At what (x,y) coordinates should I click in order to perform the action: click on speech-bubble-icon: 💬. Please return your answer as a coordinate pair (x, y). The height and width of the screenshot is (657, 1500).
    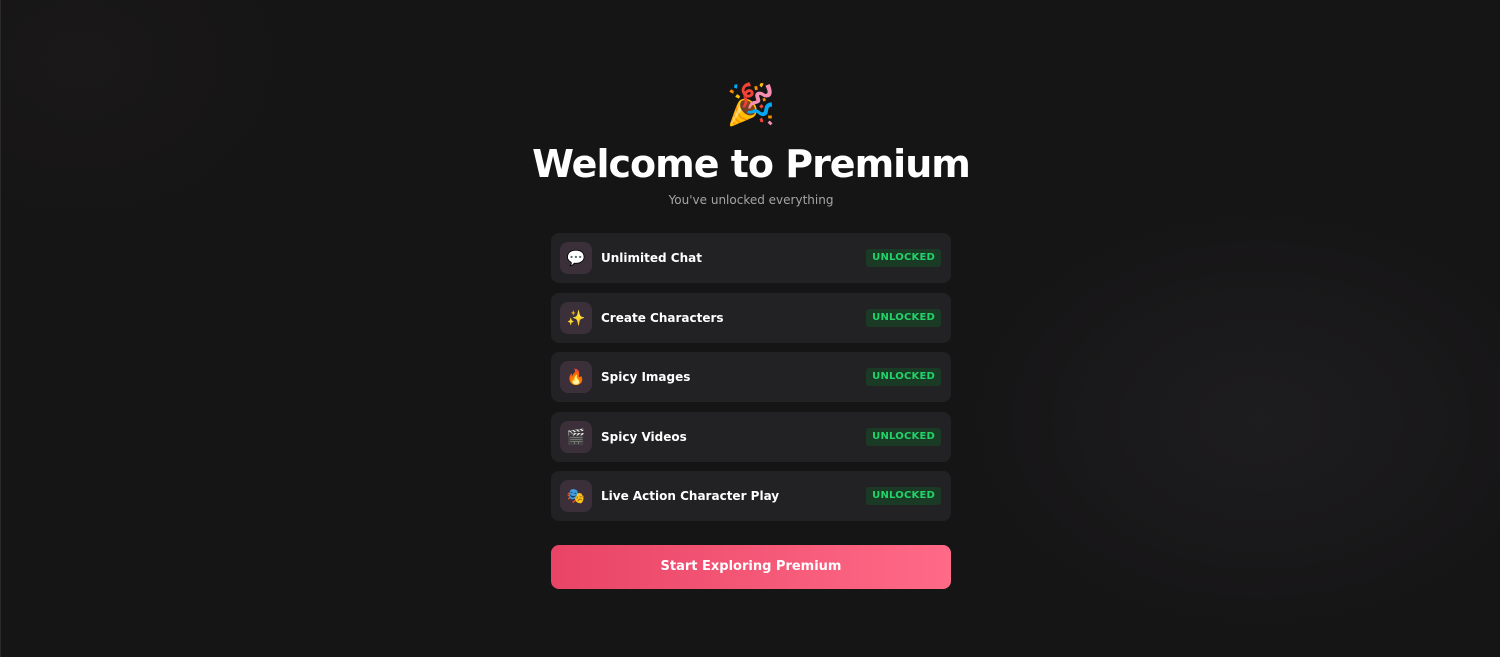
    Looking at the image, I should click on (576, 258).